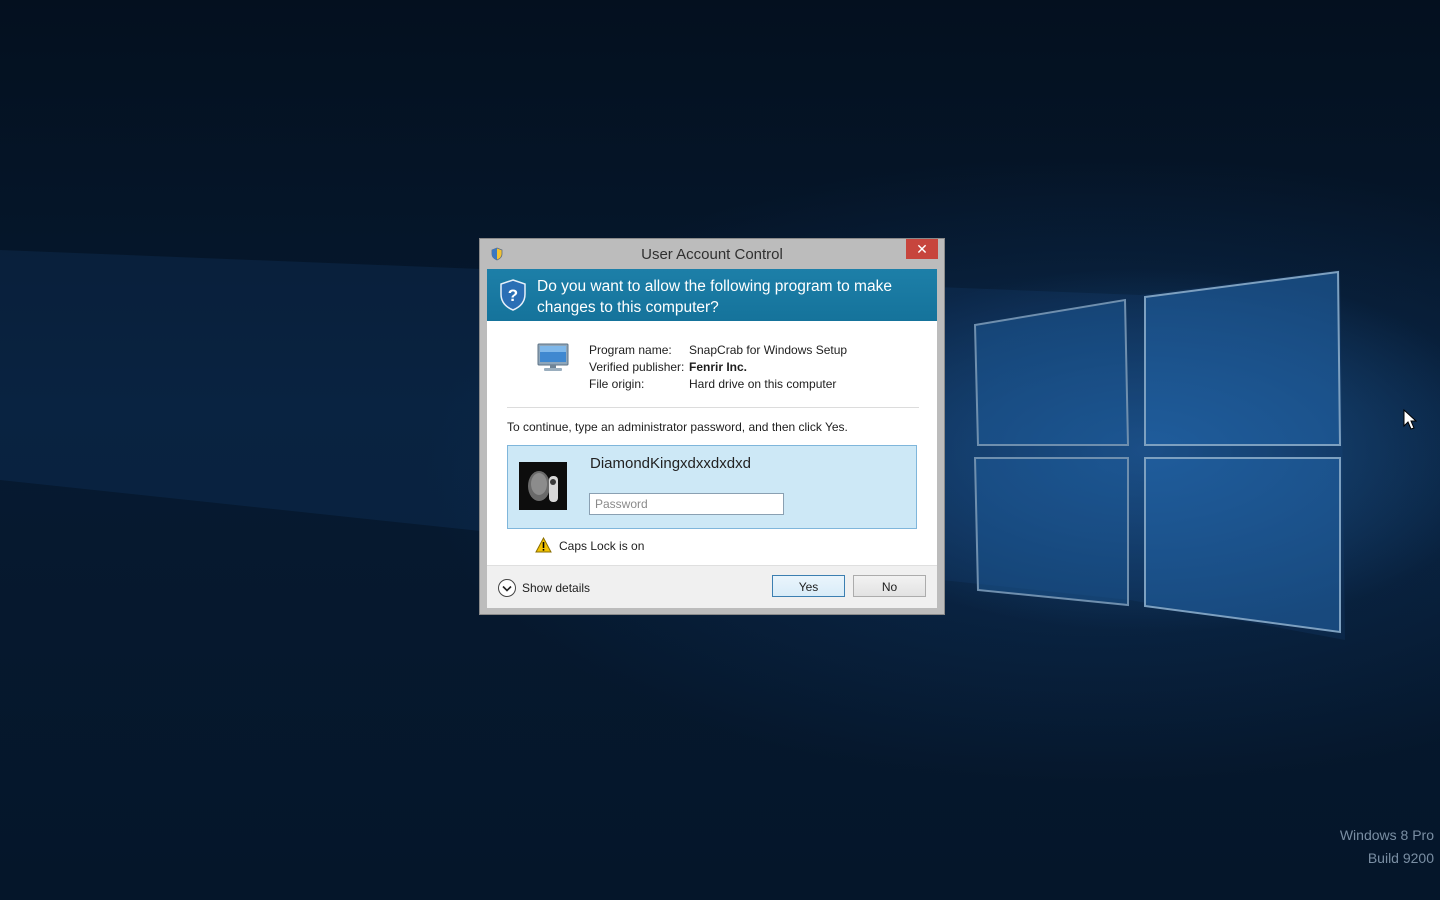 The height and width of the screenshot is (900, 1440). I want to click on show-details-label: Show details, so click(556, 588).